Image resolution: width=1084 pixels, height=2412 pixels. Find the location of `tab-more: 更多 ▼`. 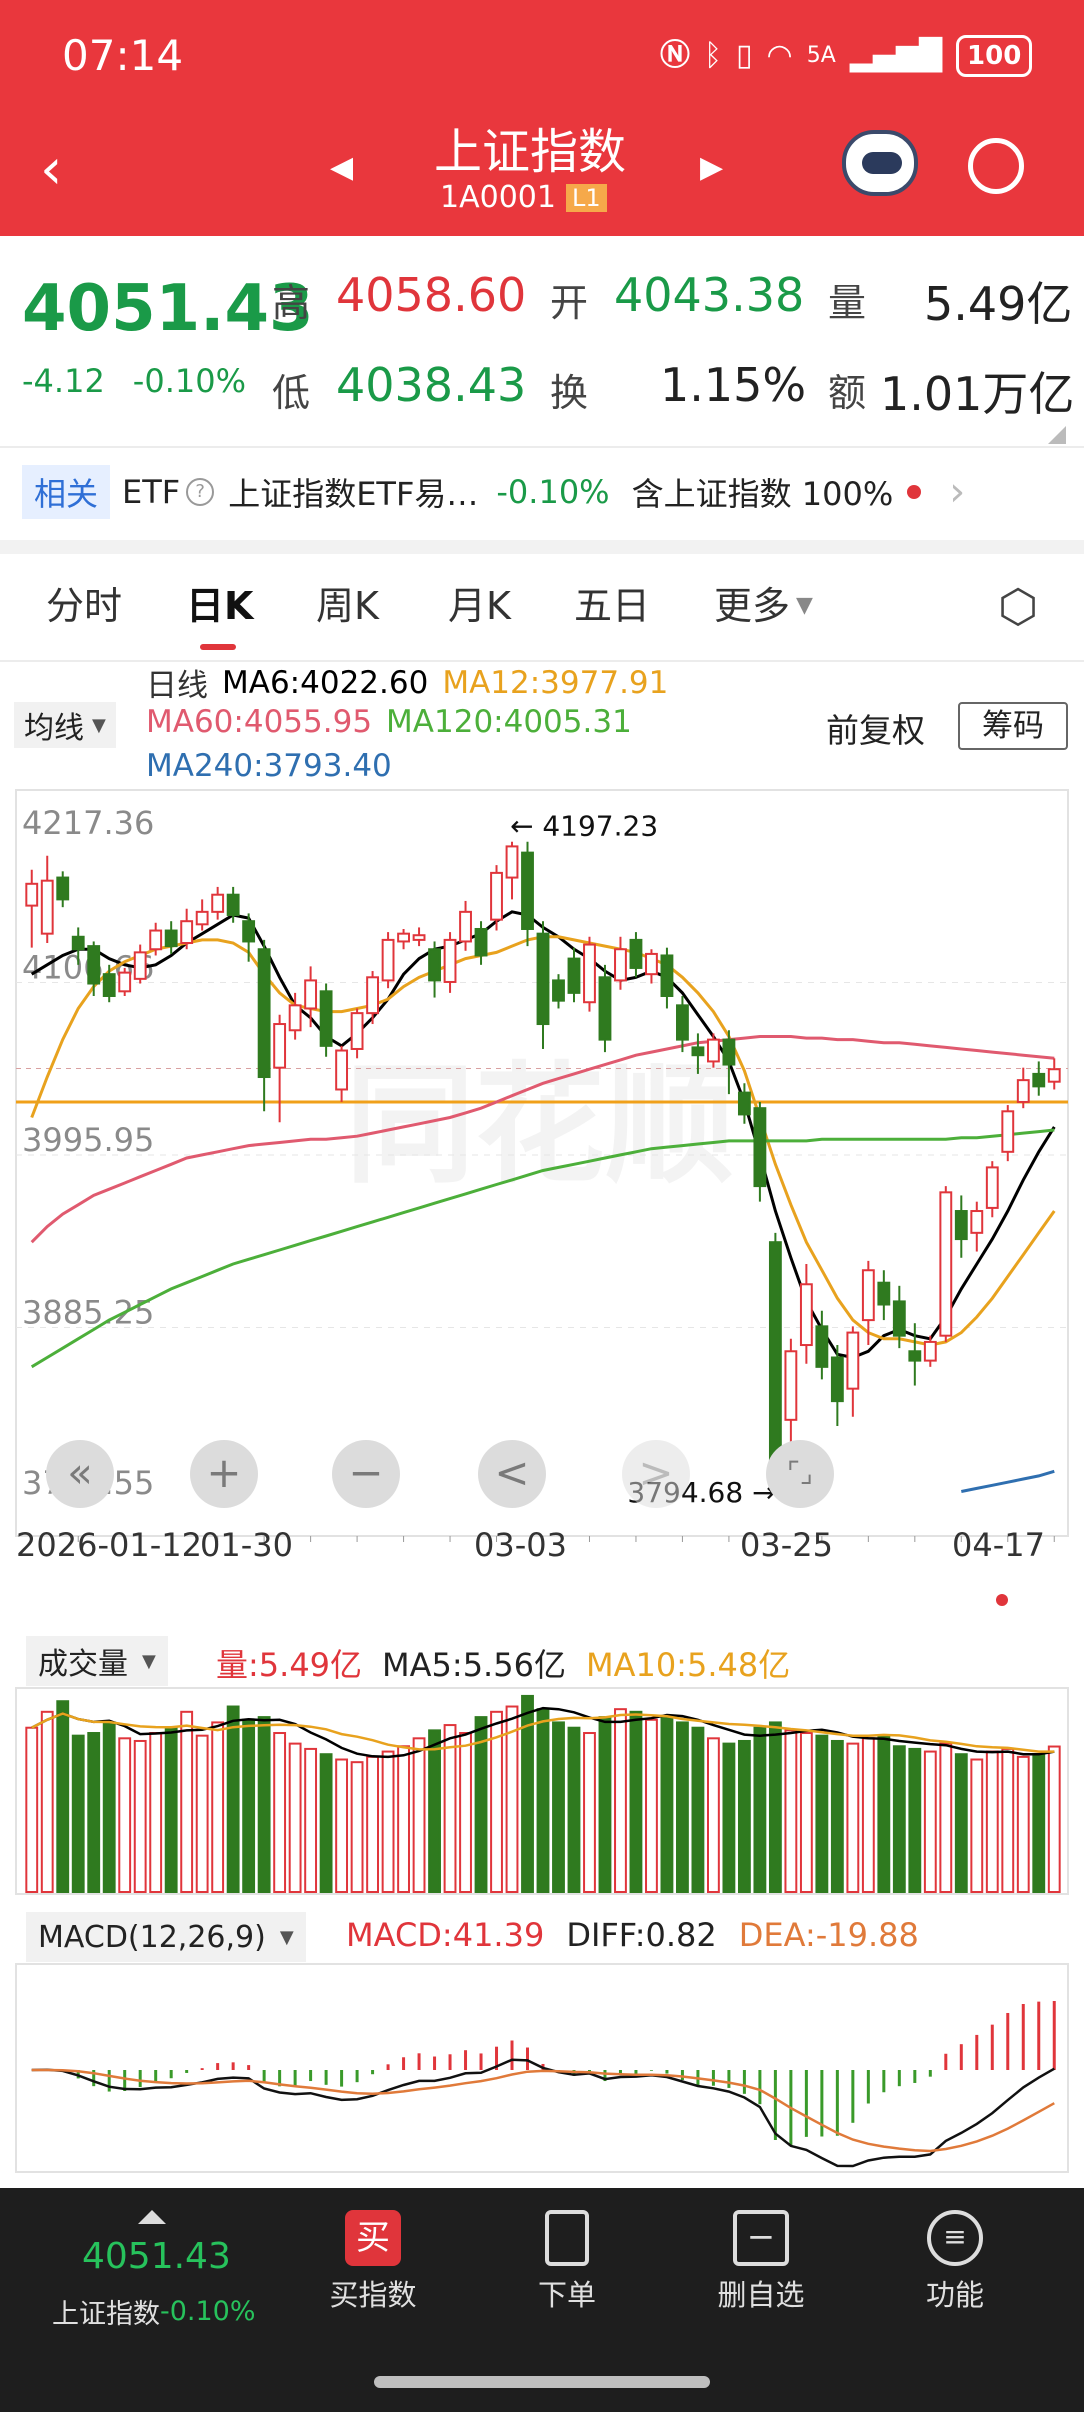

tab-more: 更多 ▼ is located at coordinates (763, 606).